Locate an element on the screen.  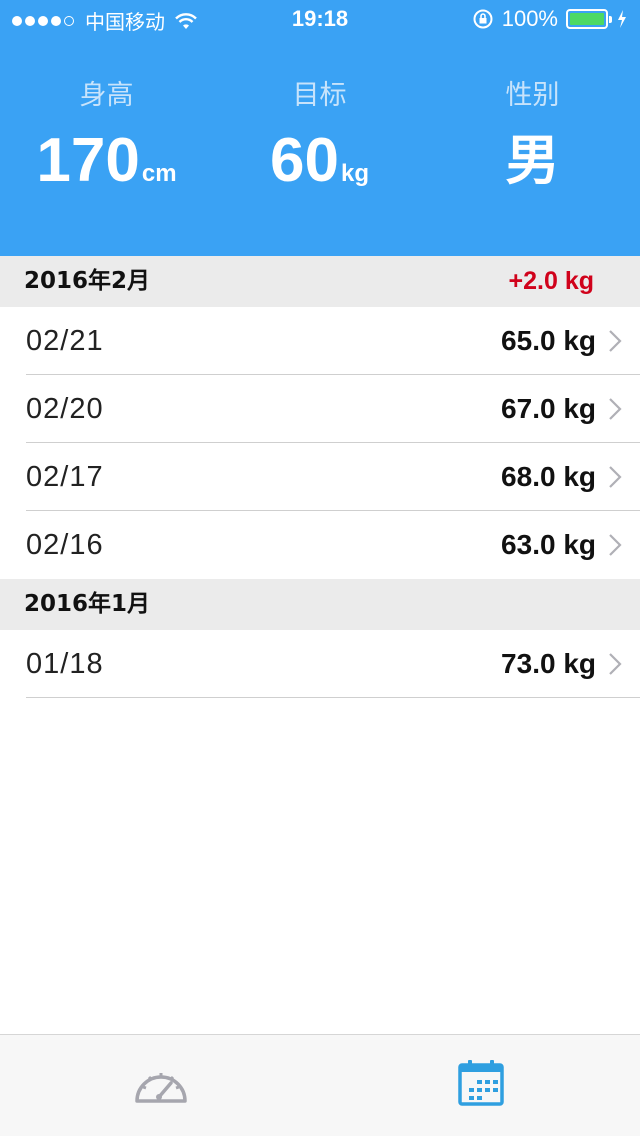
record-weight: 65.0 kg is located at coordinates (548, 340).